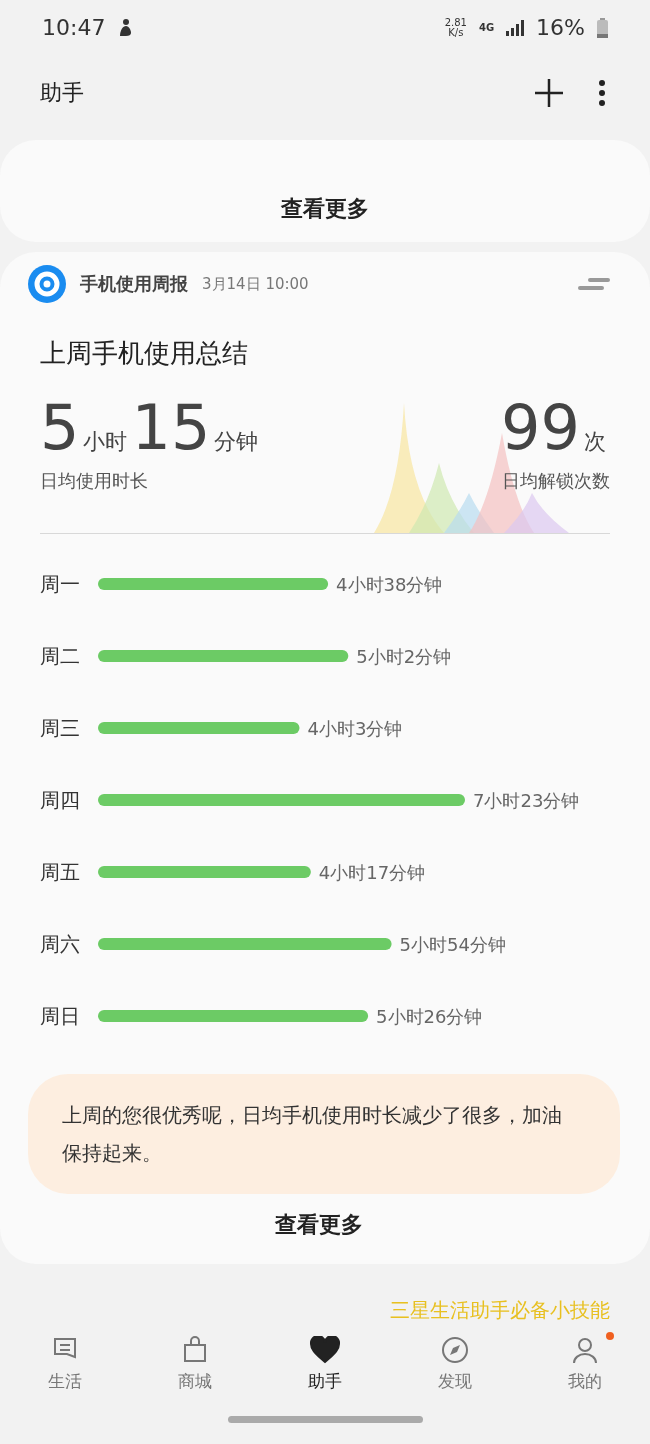 The width and height of the screenshot is (650, 1444). What do you see at coordinates (486, 27) in the screenshot?
I see `network-type: 4G` at bounding box center [486, 27].